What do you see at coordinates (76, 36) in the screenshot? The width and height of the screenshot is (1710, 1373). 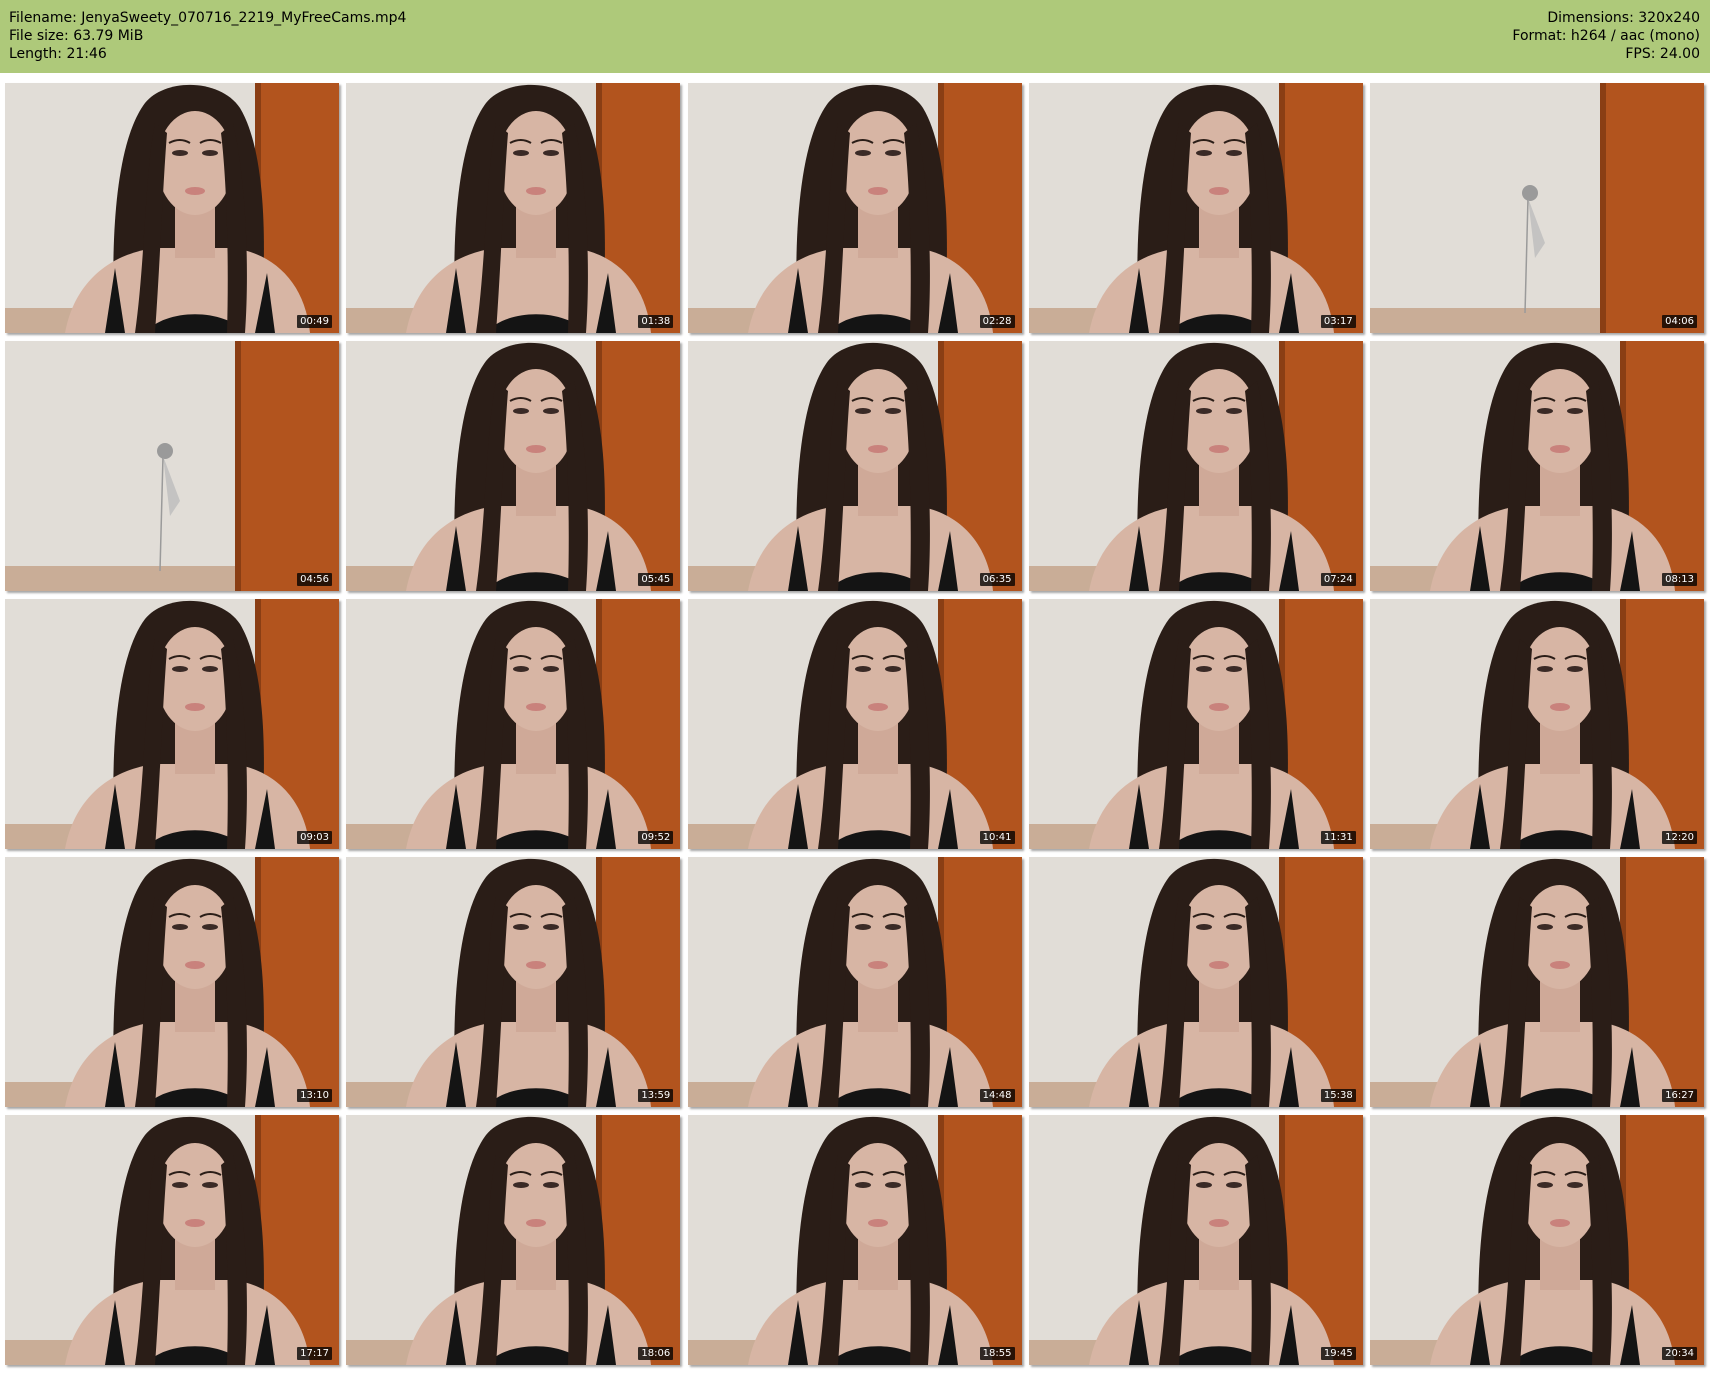 I see `file-size-text: File size: 63.79 MiB` at bounding box center [76, 36].